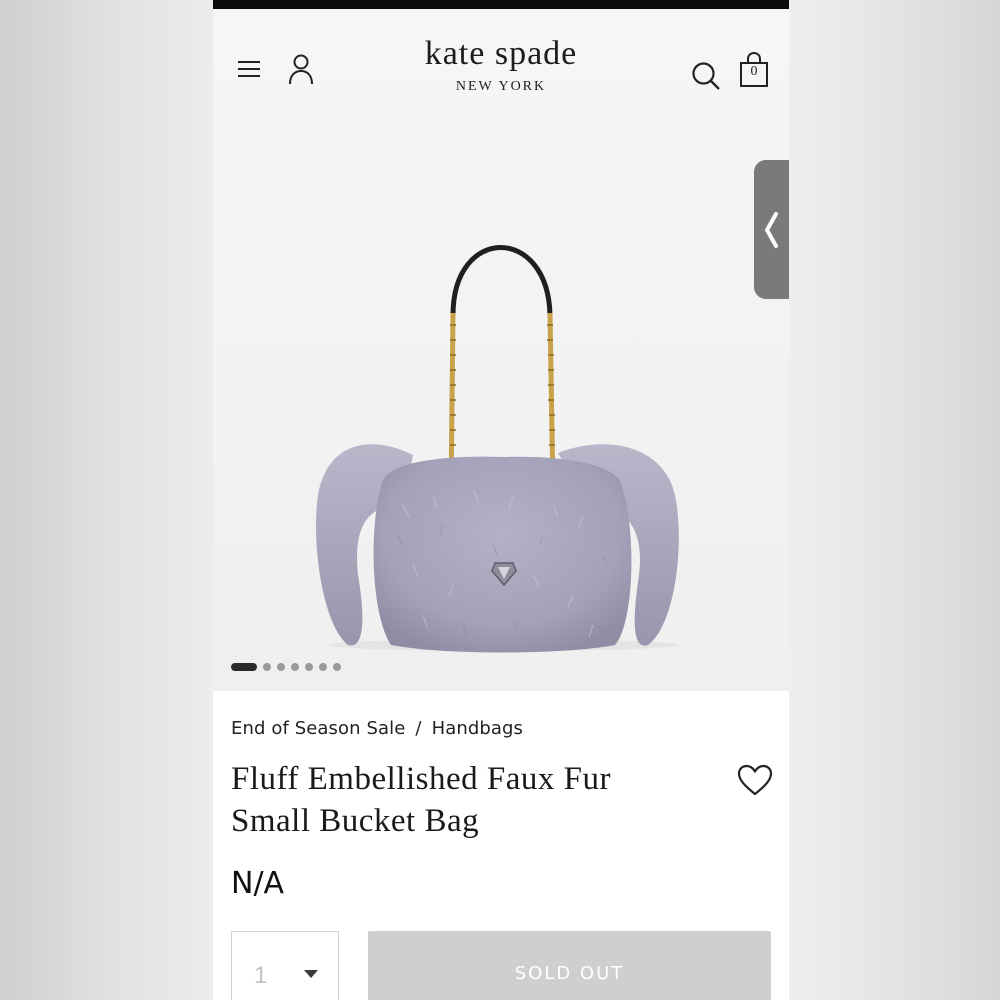 This screenshot has width=1000, height=1000. Describe the element at coordinates (258, 883) in the screenshot. I see `product-price: N/A` at that location.